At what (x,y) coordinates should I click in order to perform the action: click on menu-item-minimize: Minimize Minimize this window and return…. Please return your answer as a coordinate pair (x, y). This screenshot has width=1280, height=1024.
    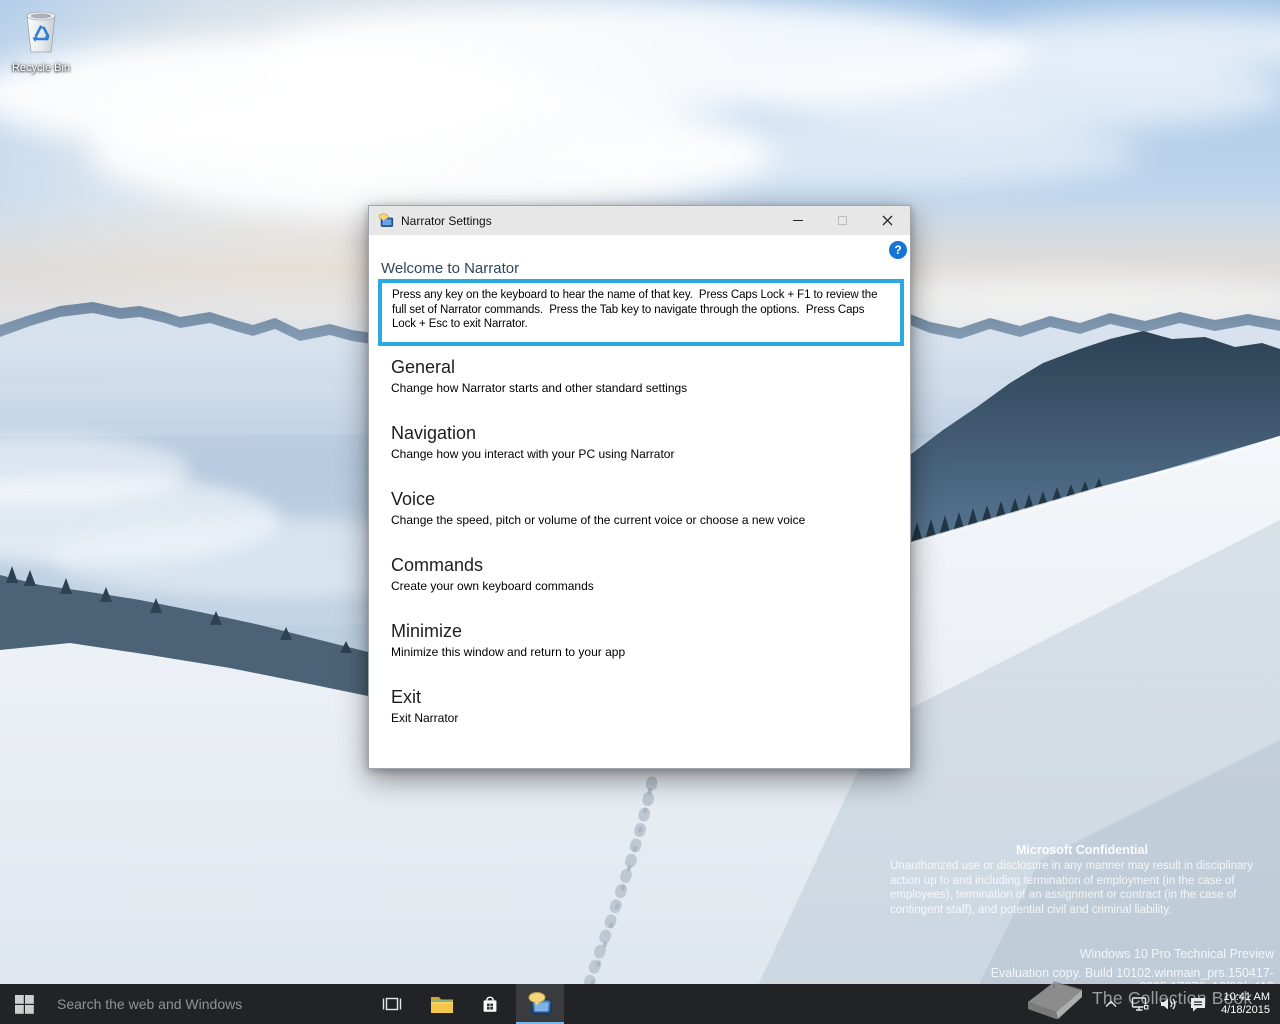
    Looking at the image, I should click on (643, 653).